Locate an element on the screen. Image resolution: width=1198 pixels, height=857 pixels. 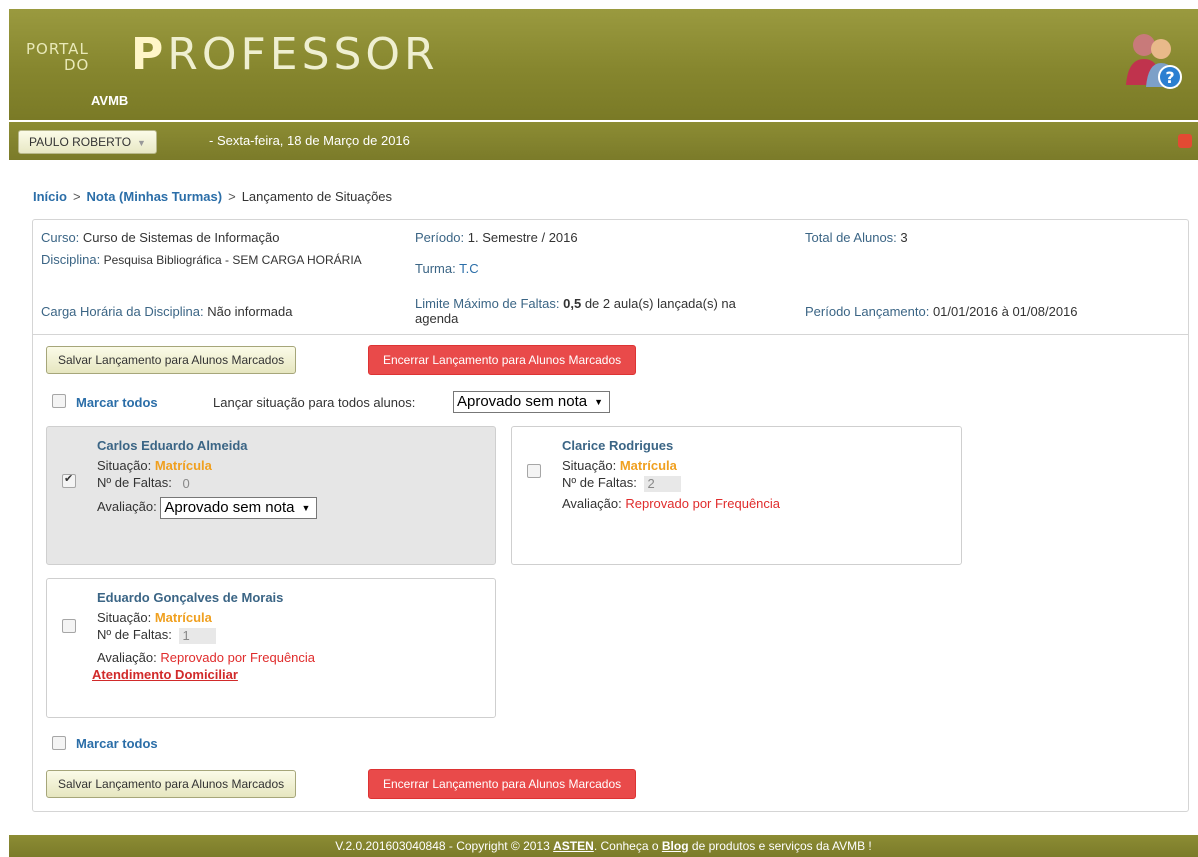
launch-all-select: Aprovado sem nota ▼ is located at coordinates (532, 402).